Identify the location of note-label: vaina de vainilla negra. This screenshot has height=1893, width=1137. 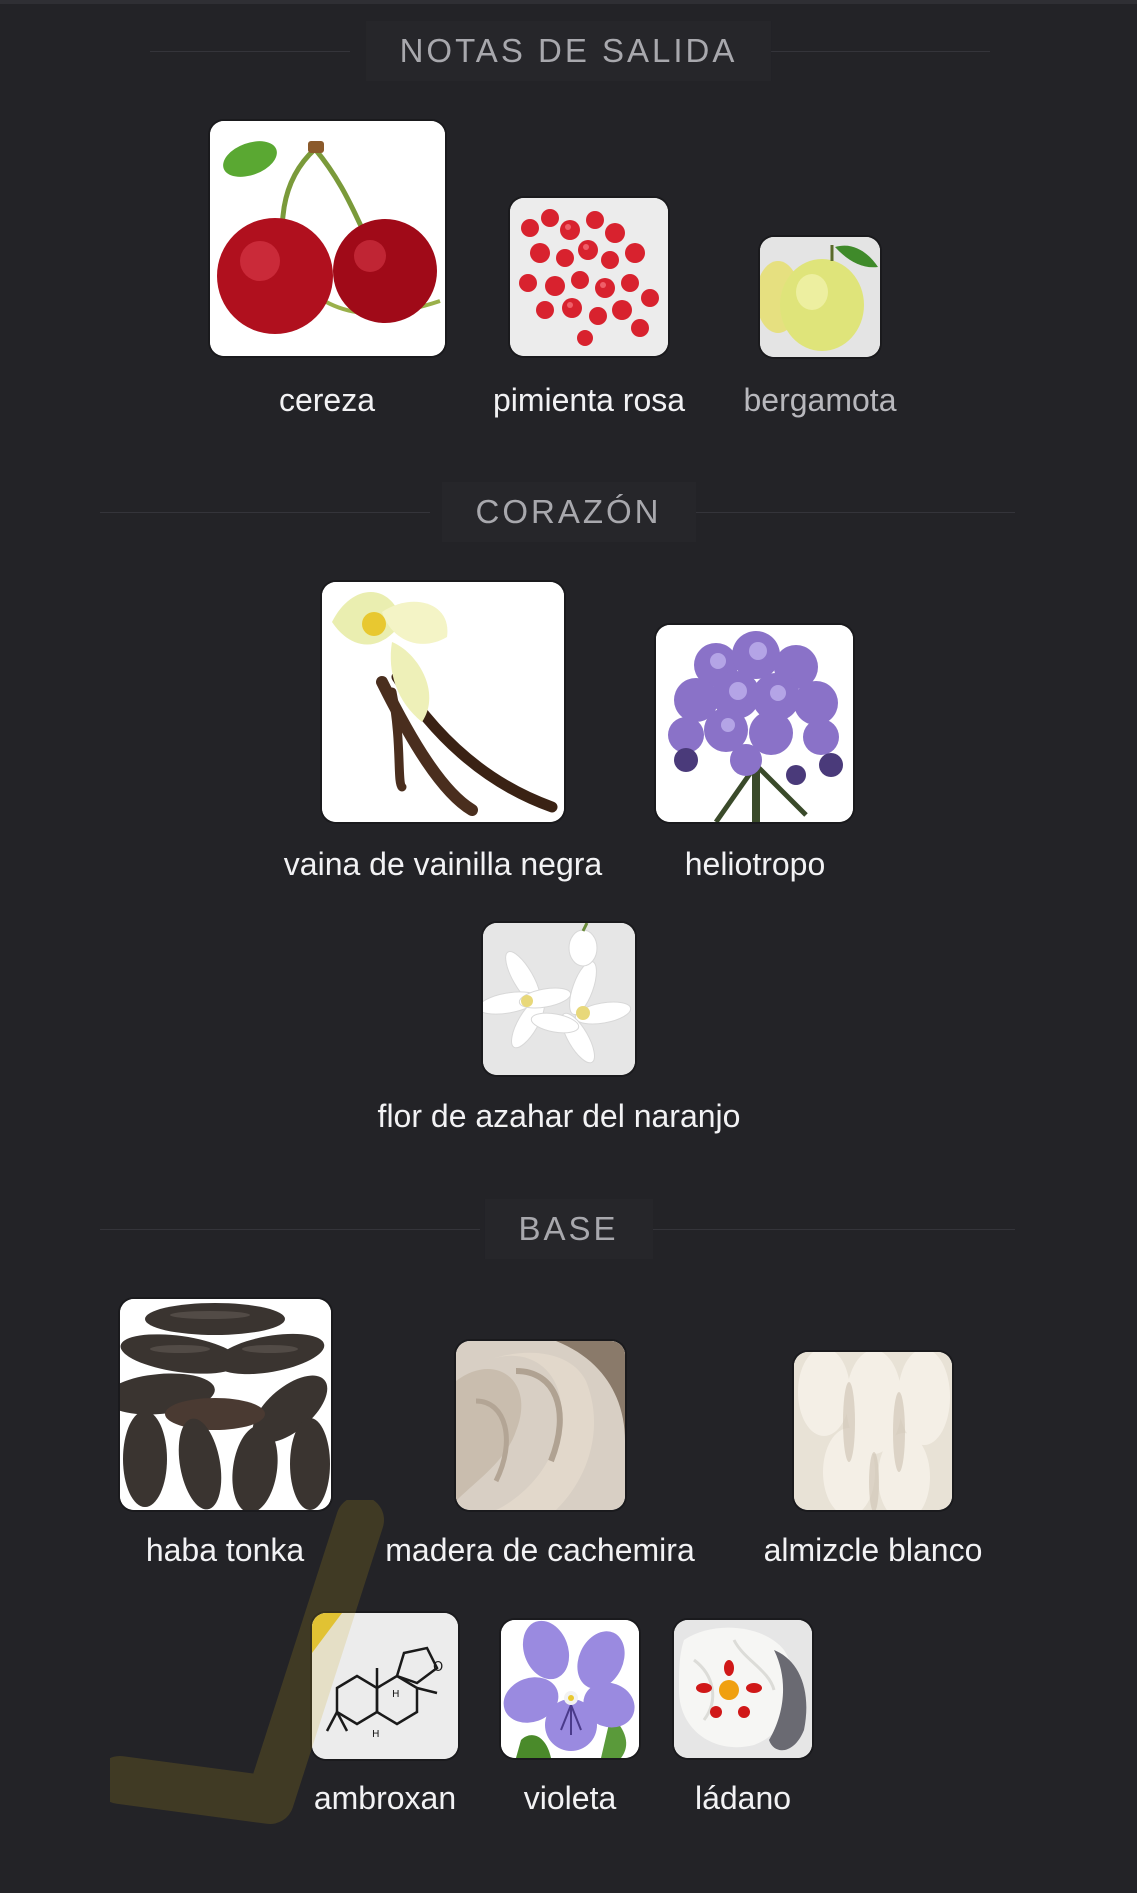
(443, 864).